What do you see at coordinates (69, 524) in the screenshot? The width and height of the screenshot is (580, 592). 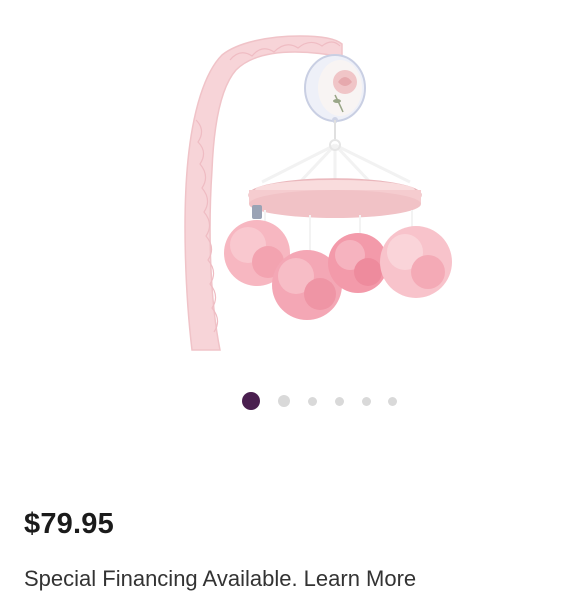 I see `product-price: $79.95` at bounding box center [69, 524].